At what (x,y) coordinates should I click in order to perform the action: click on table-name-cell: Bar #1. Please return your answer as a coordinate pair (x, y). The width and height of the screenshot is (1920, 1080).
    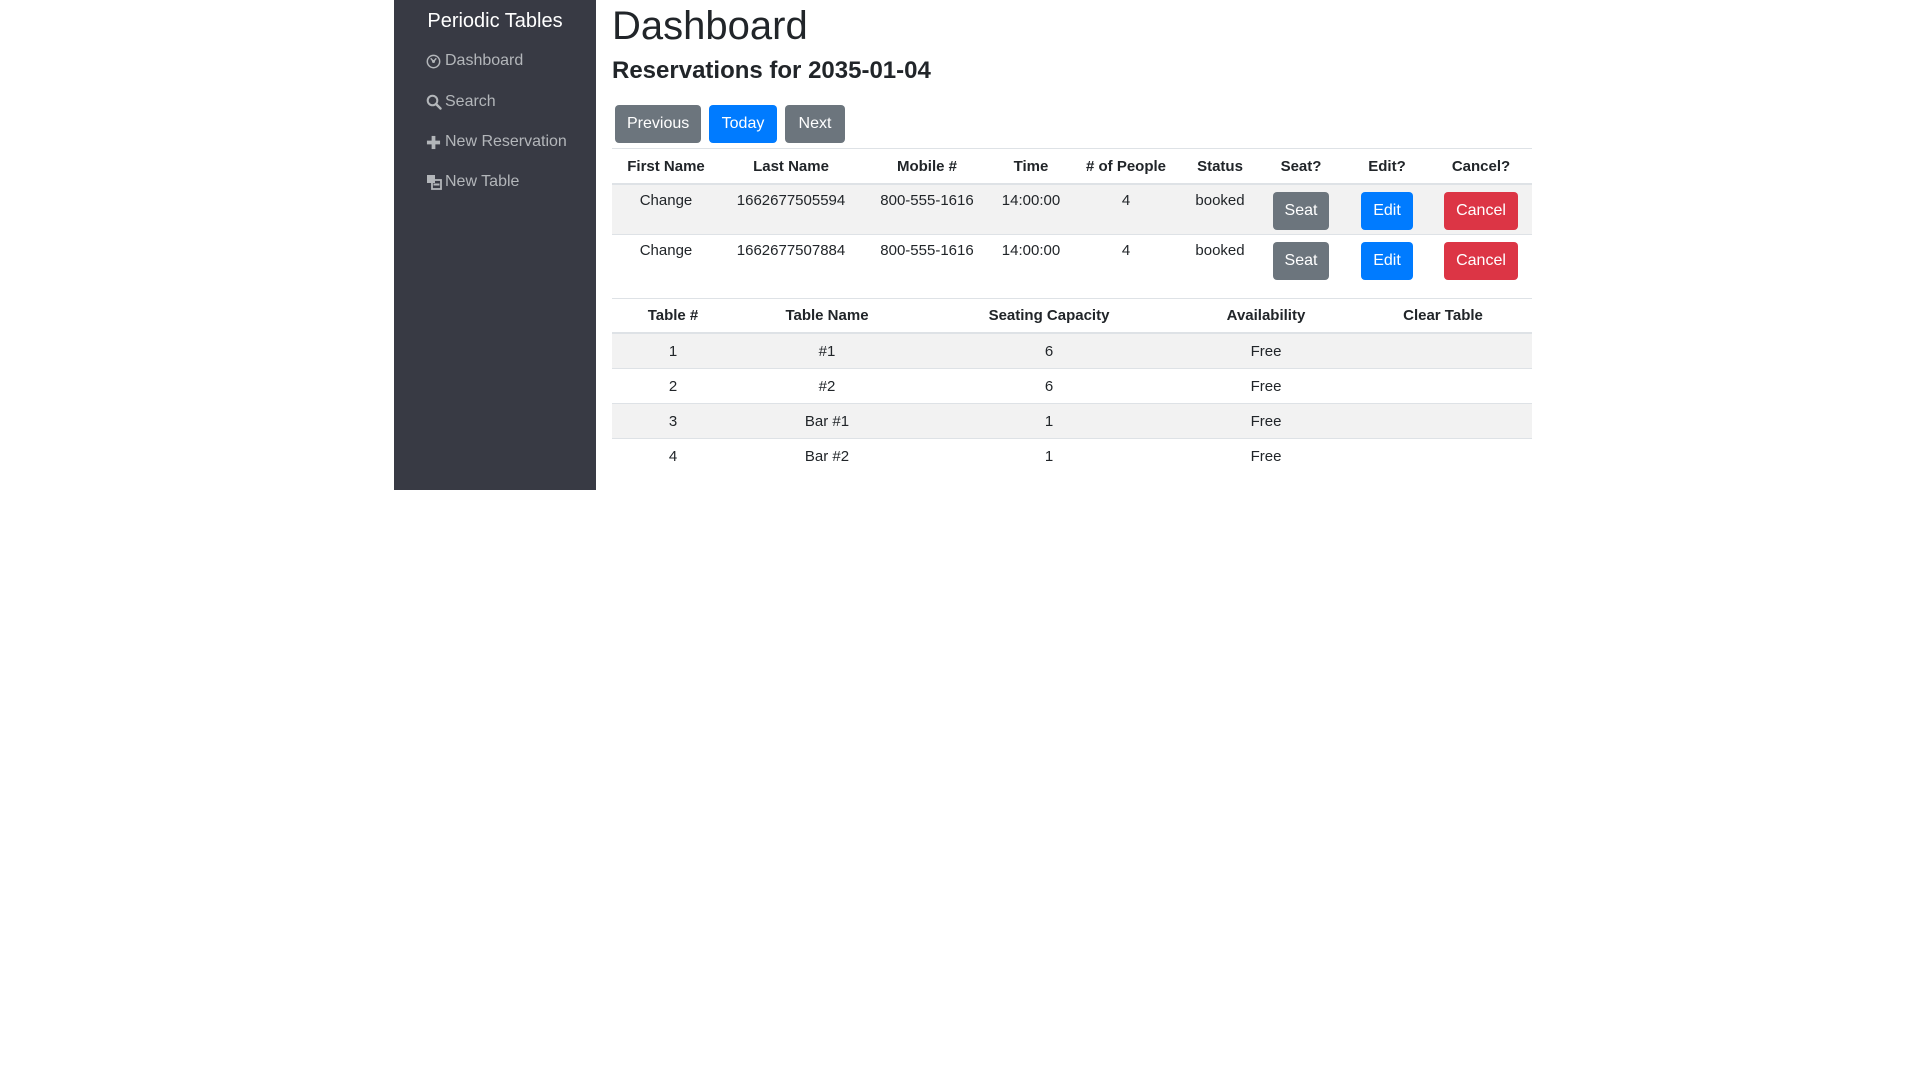
    Looking at the image, I should click on (827, 421).